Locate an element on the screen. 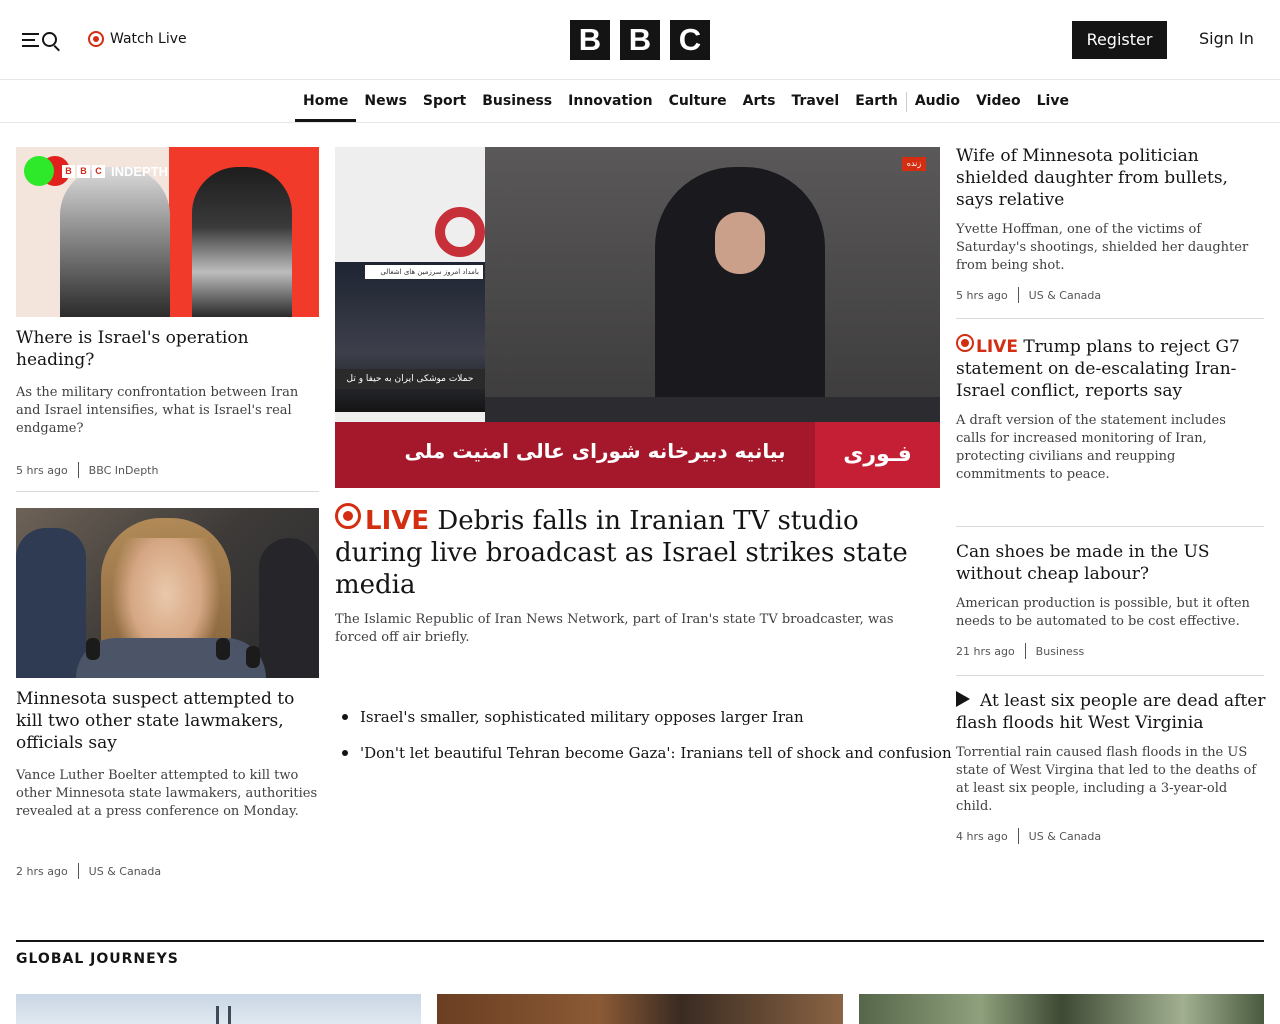 The height and width of the screenshot is (1024, 1280). indepth-badge: B B C INDEPTH is located at coordinates (114, 171).